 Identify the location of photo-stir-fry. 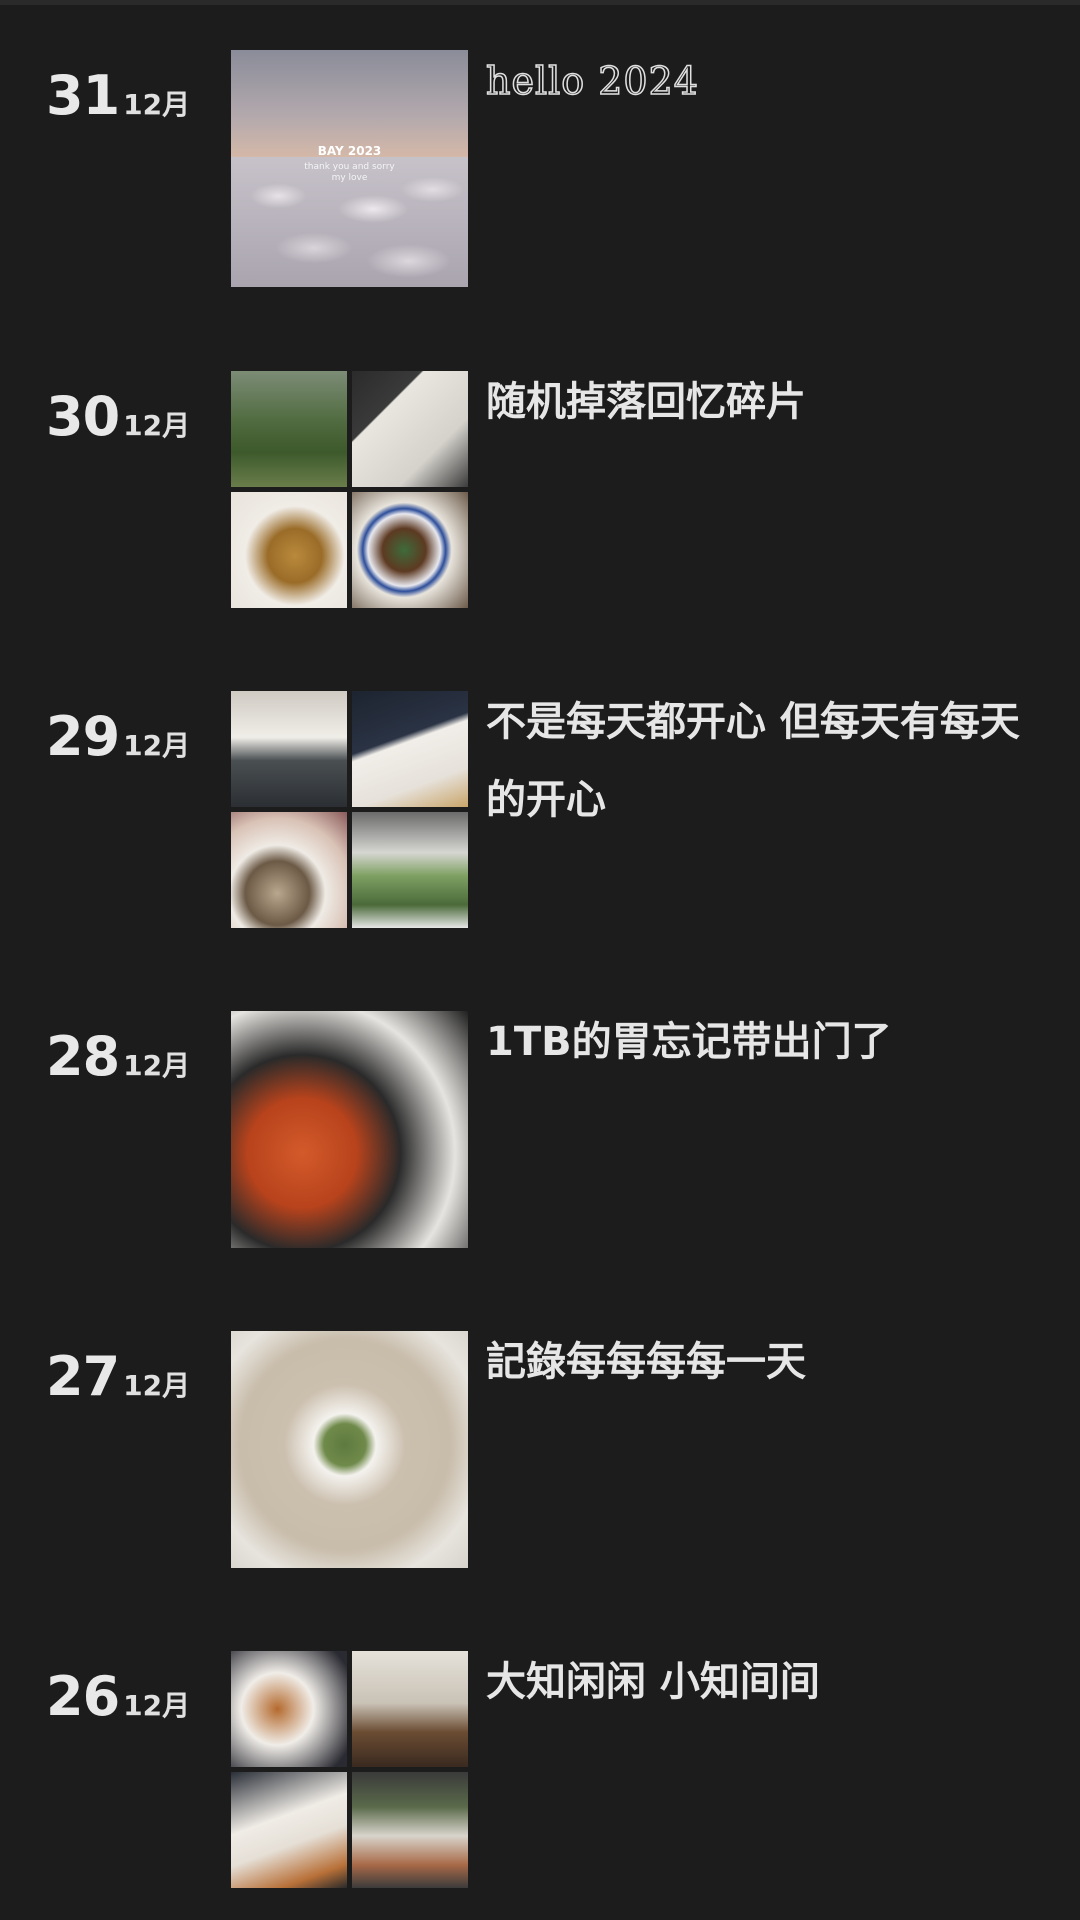
(410, 550).